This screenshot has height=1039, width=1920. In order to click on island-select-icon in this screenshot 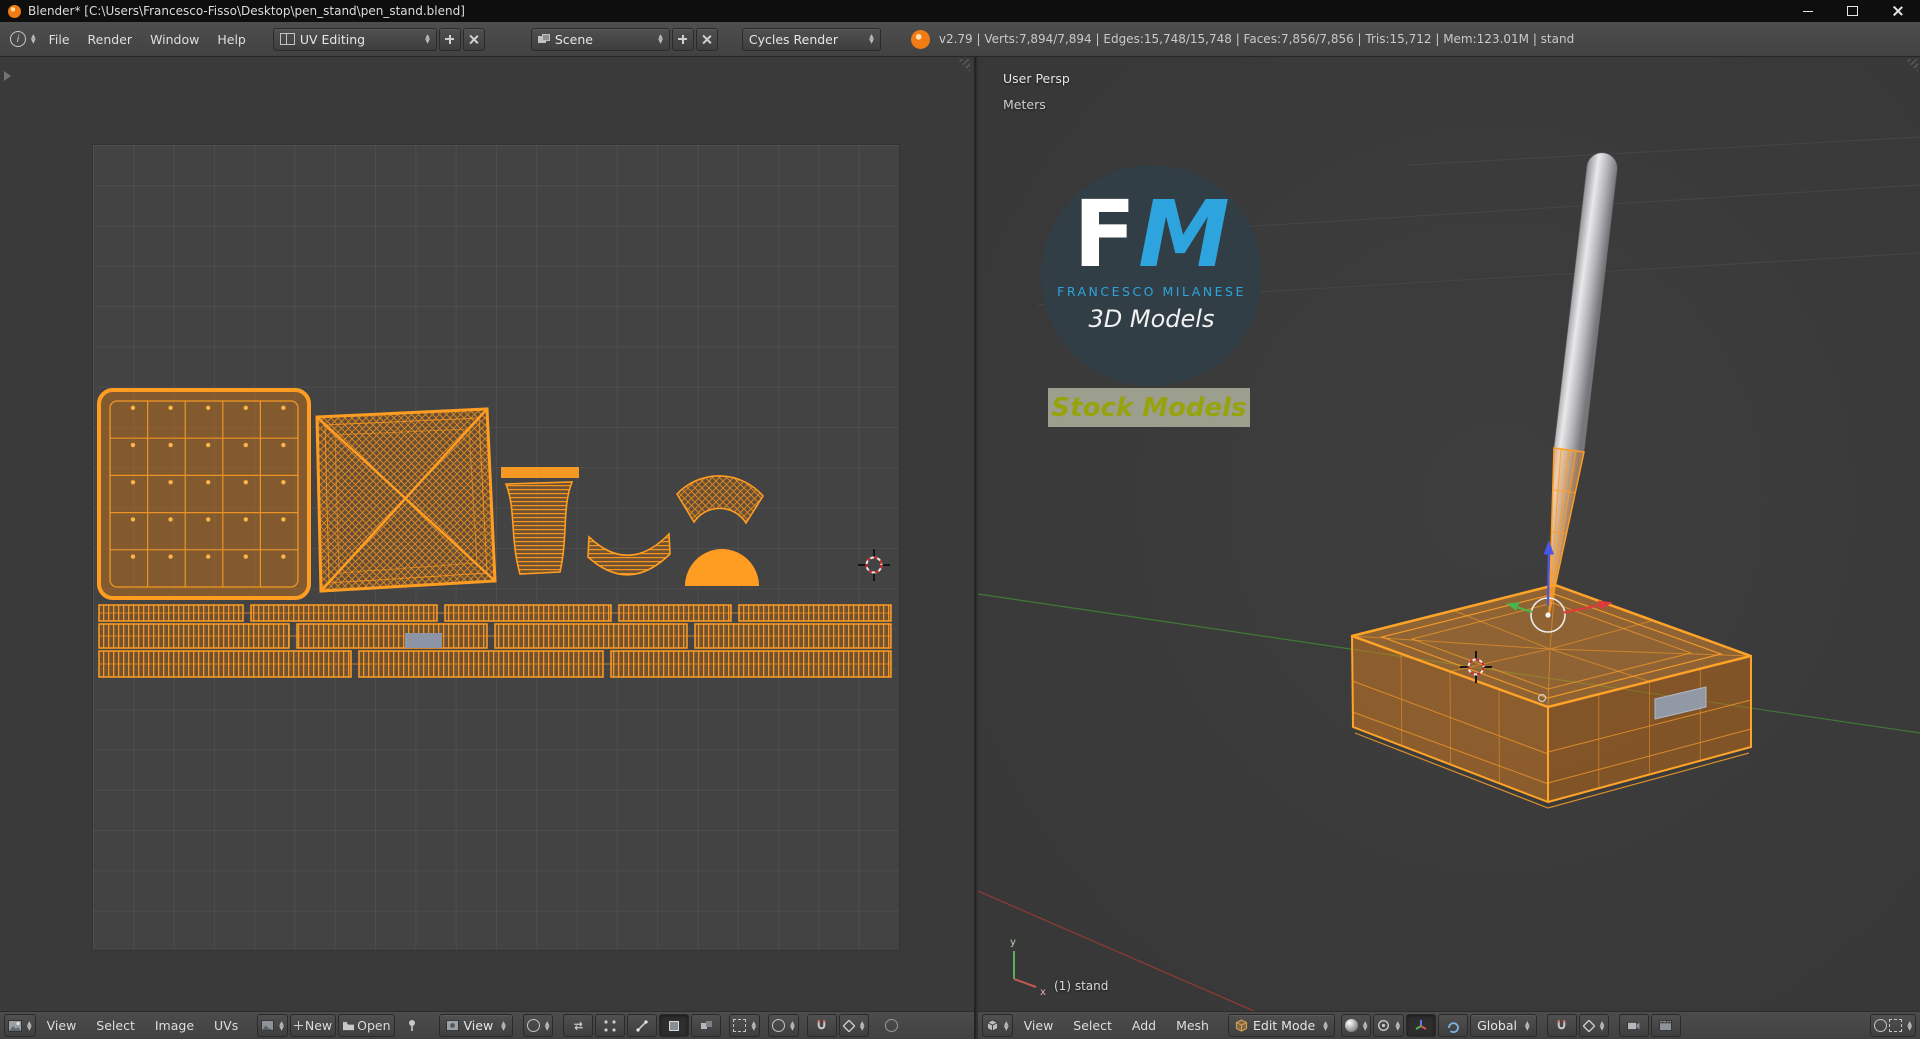, I will do `click(706, 1024)`.